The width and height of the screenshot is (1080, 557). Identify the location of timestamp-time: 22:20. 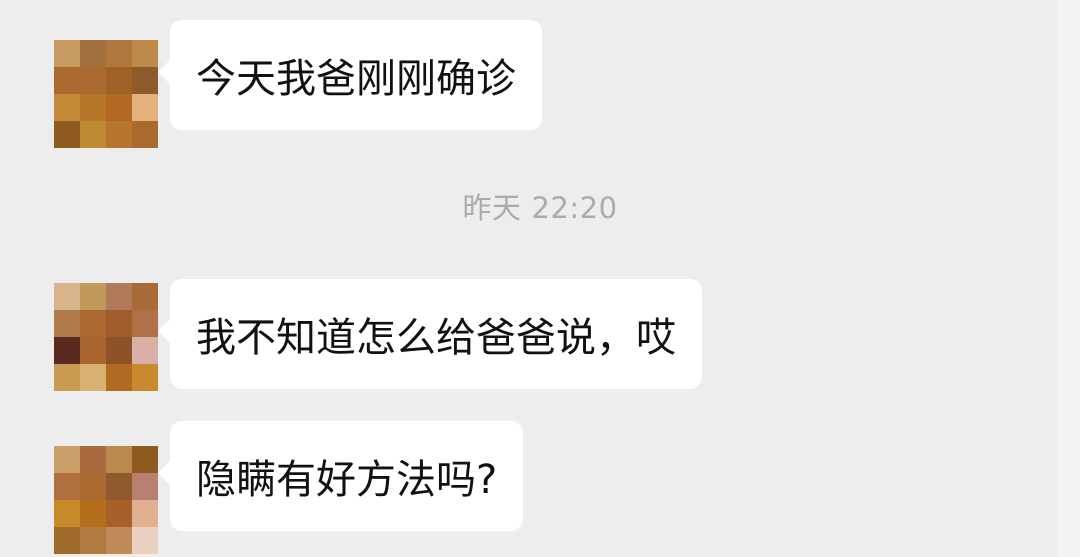
(574, 208).